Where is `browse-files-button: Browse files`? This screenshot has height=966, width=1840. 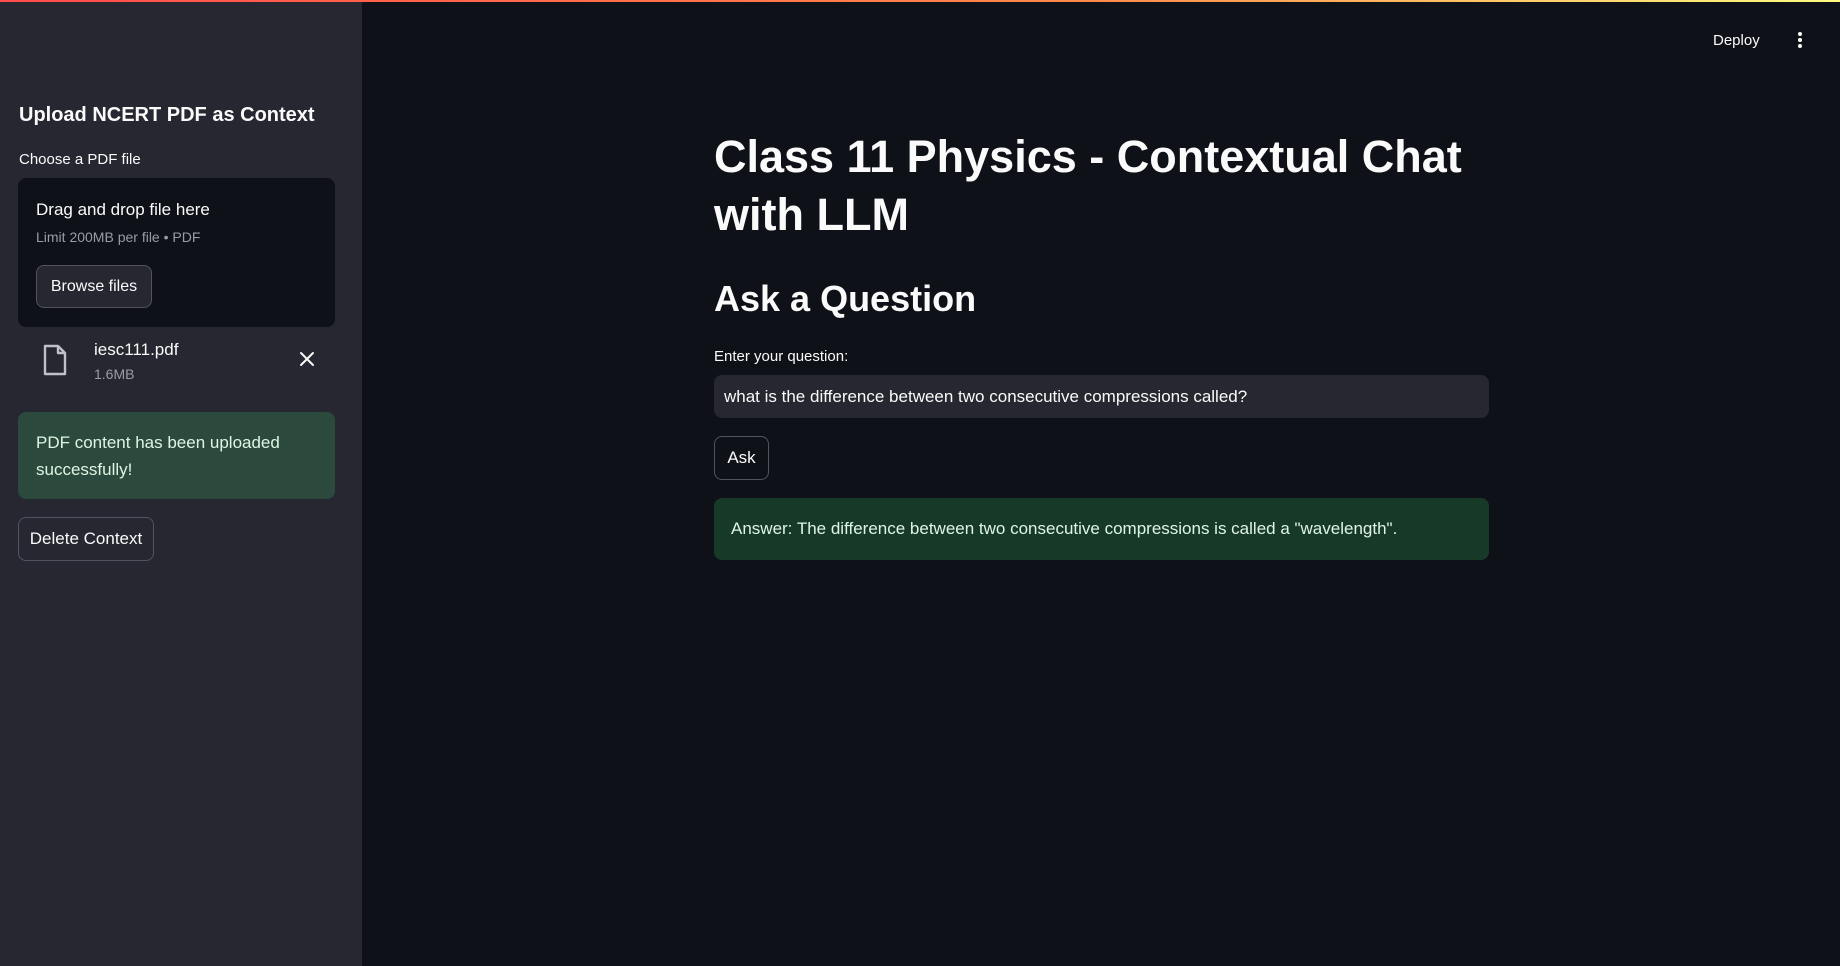
browse-files-button: Browse files is located at coordinates (94, 286).